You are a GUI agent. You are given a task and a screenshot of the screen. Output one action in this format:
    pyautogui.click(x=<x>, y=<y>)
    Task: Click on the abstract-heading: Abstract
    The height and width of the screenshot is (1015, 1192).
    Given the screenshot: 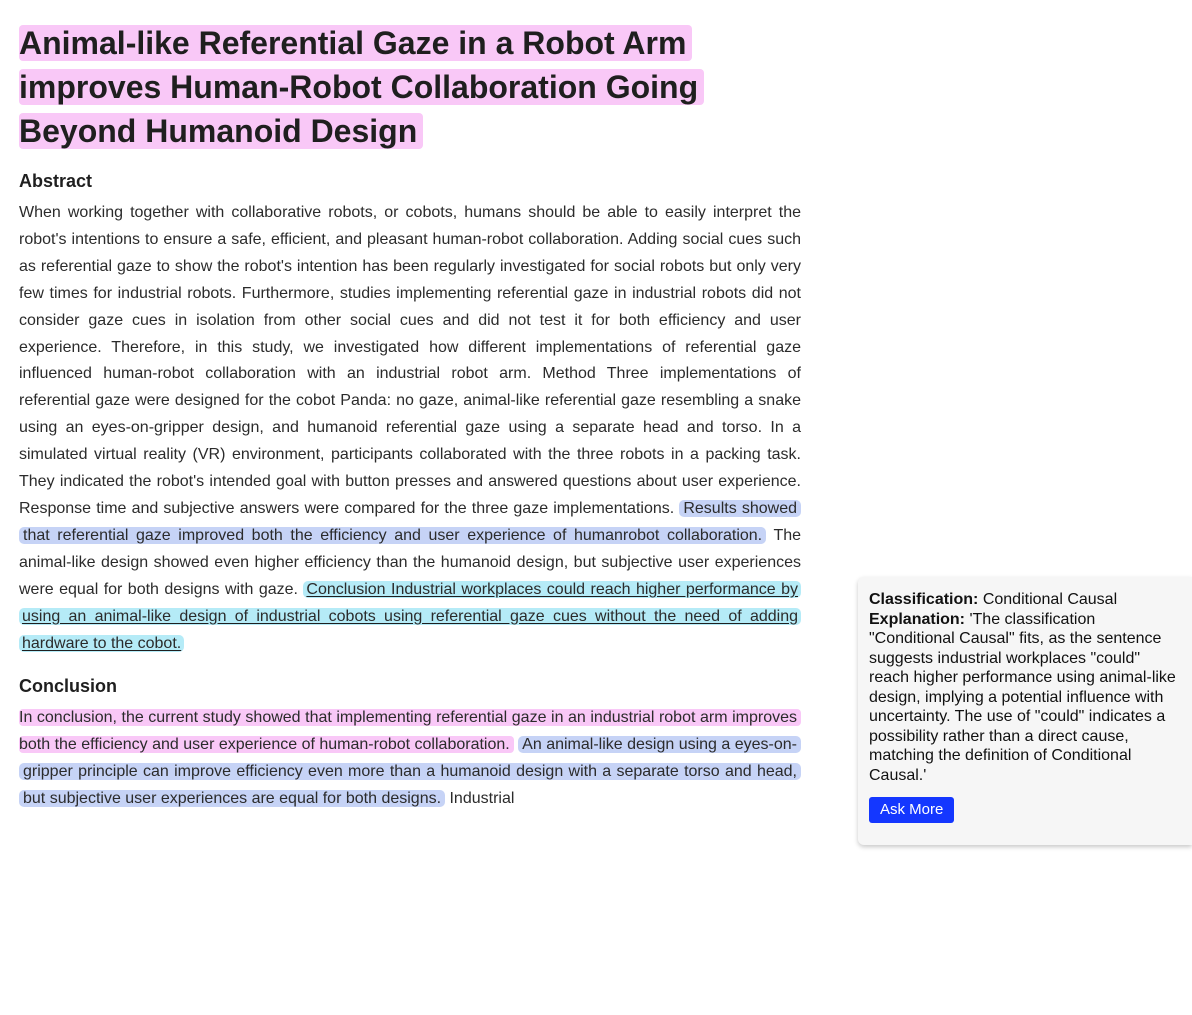 What is the action you would take?
    pyautogui.click(x=56, y=181)
    